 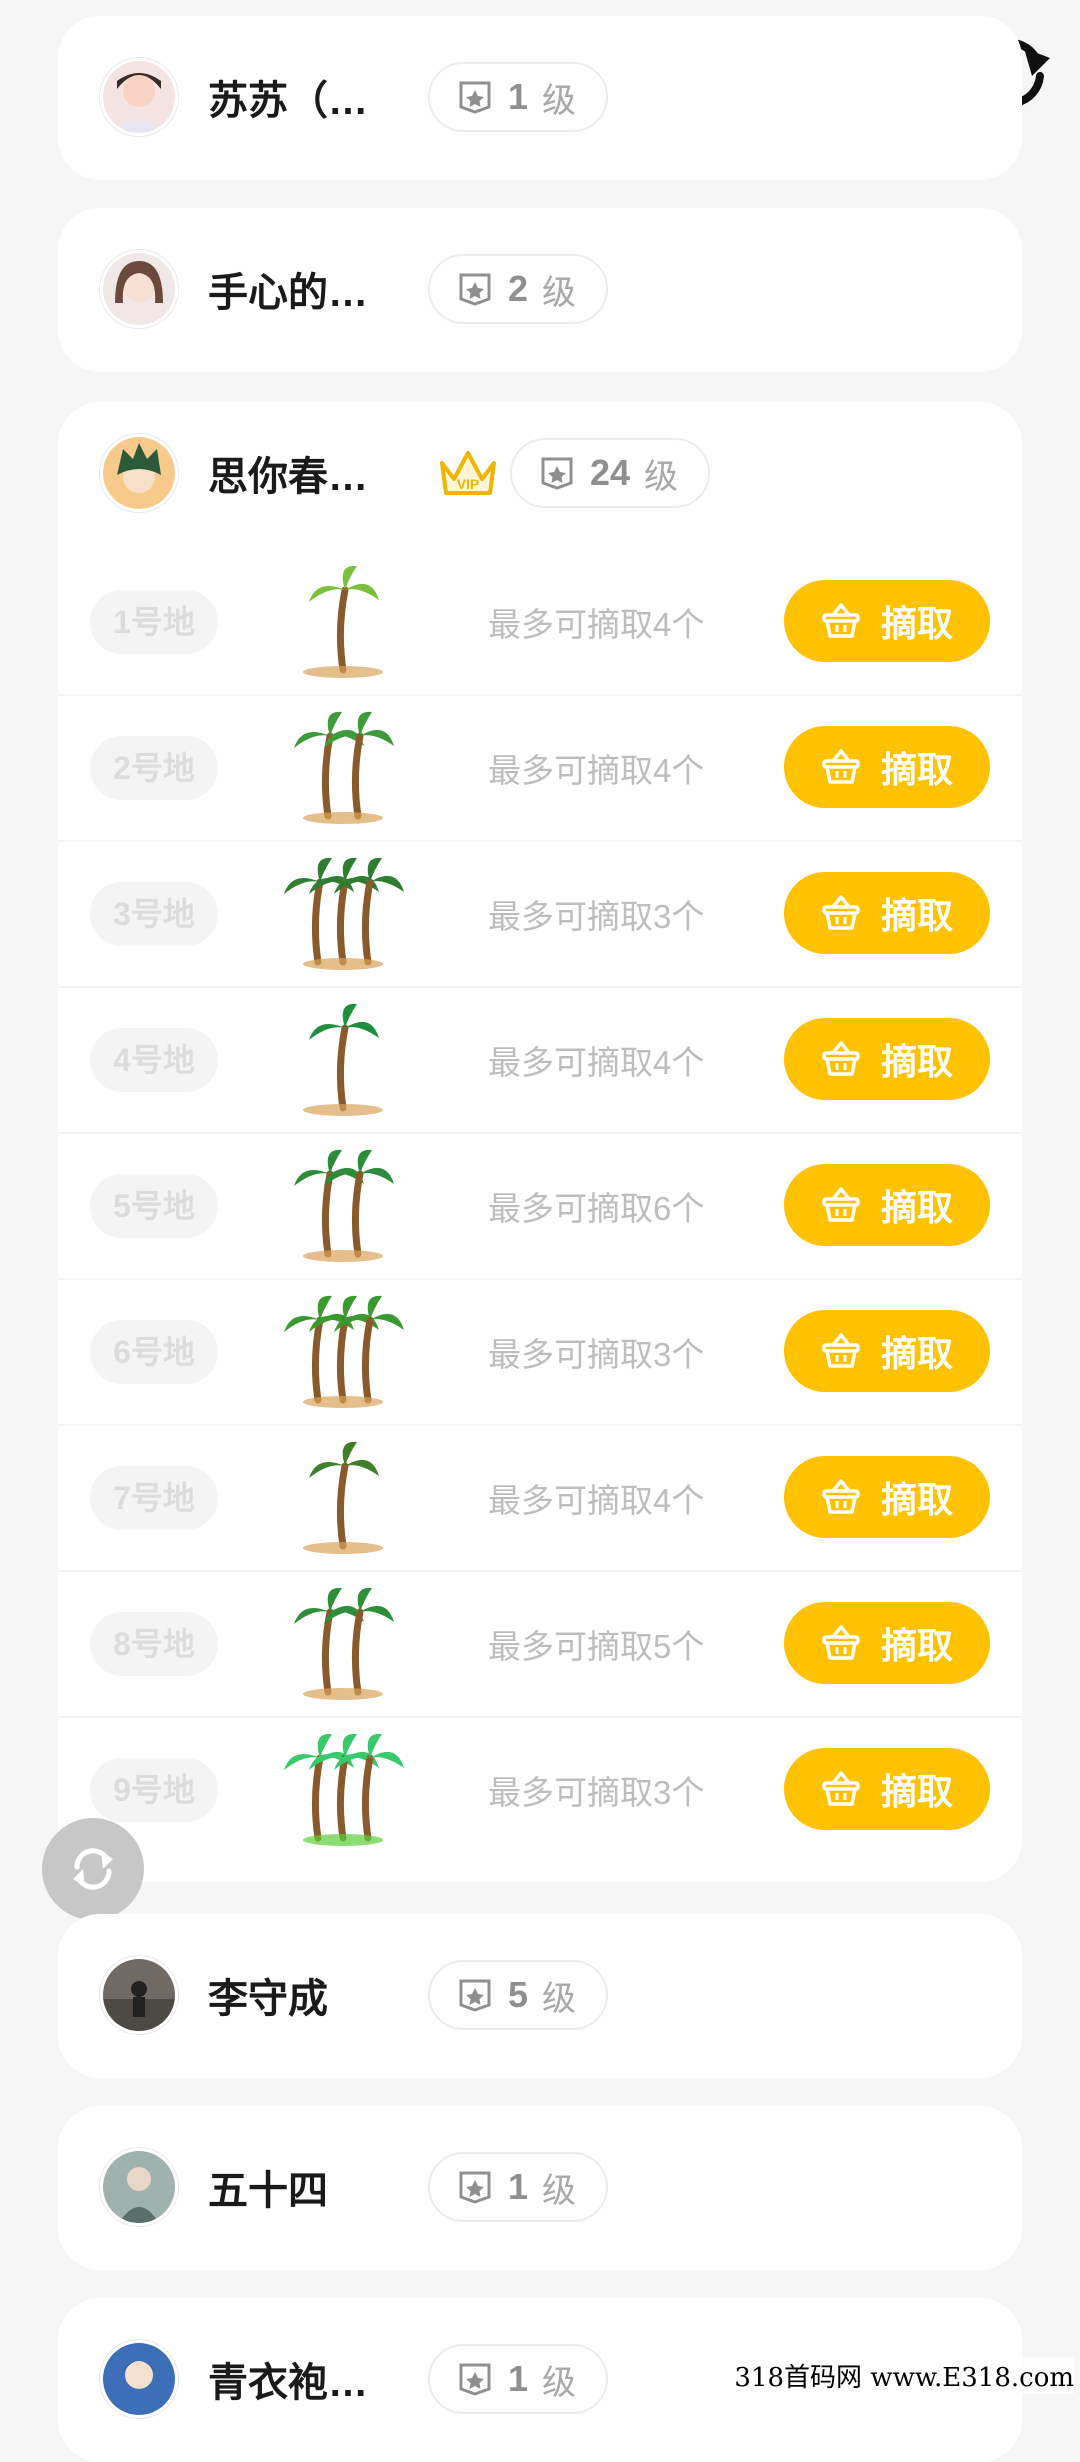 I want to click on vip-label: VIP, so click(x=468, y=484).